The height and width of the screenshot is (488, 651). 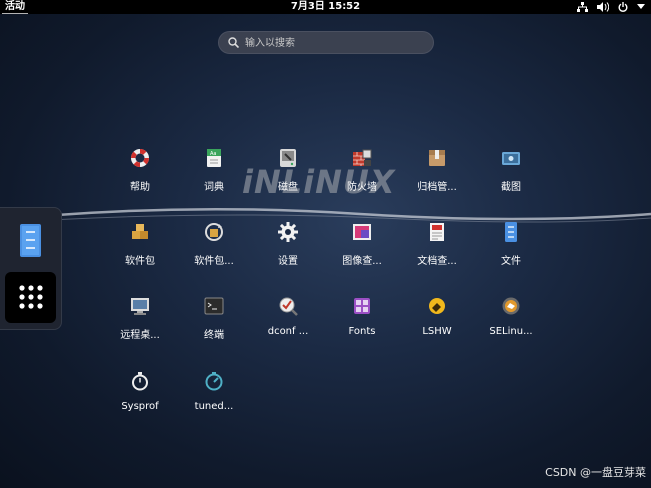 I want to click on disks-icon, so click(x=288, y=158).